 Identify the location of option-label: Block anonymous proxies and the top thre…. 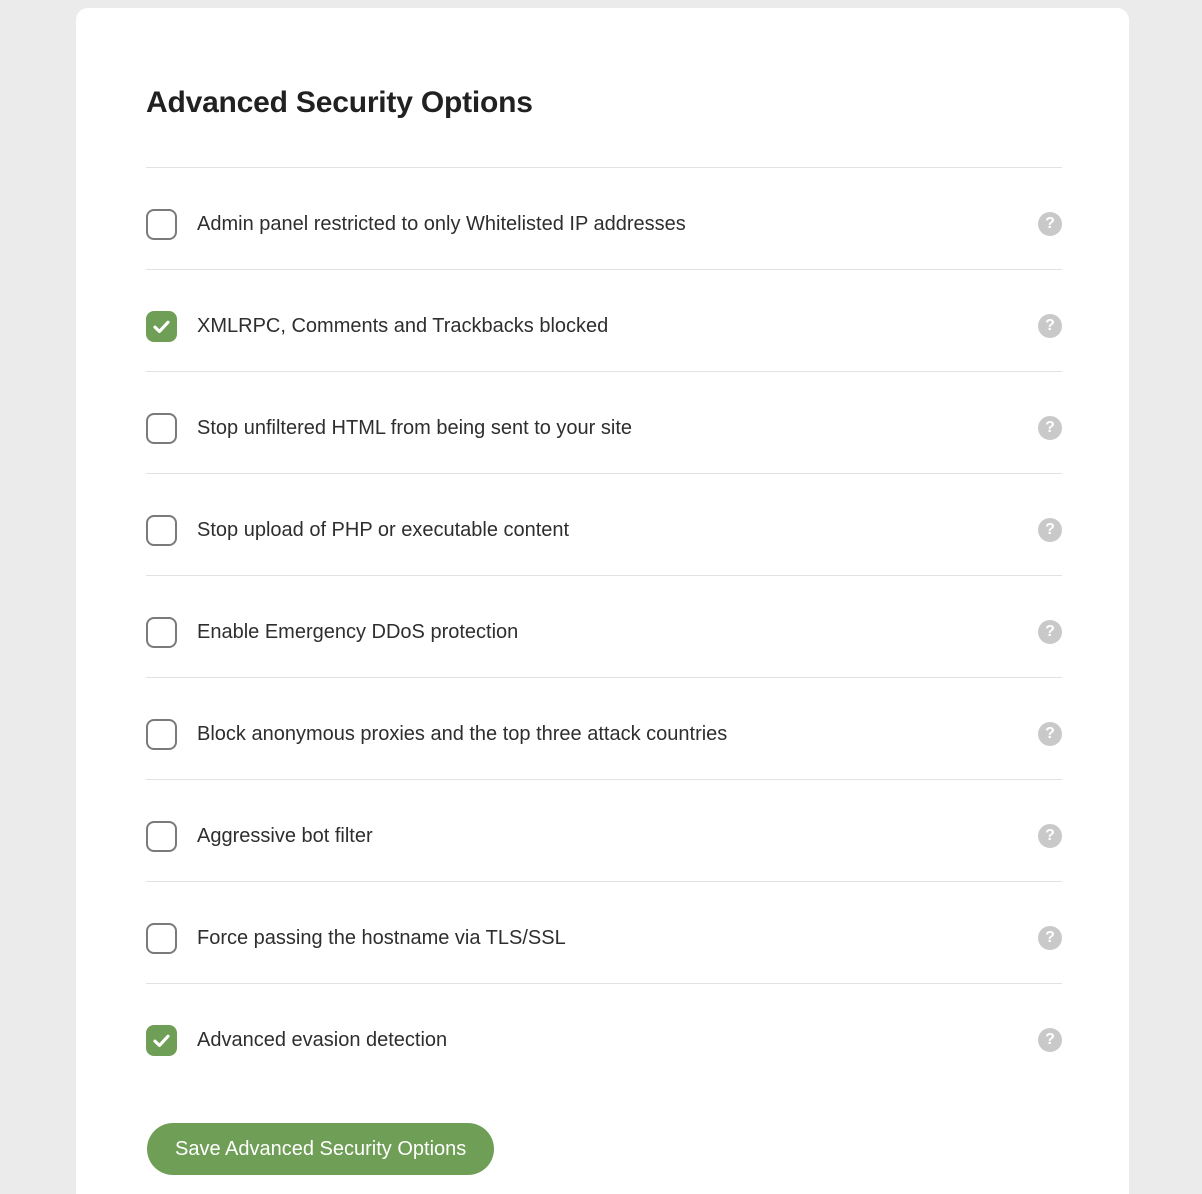
(462, 734).